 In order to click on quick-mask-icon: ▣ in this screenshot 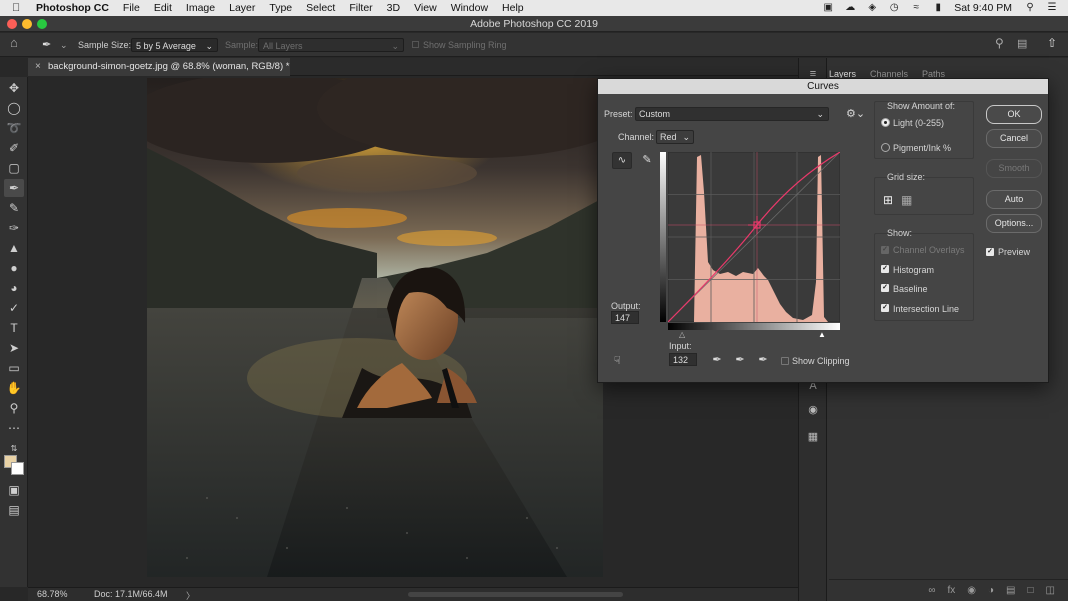, I will do `click(14, 490)`.